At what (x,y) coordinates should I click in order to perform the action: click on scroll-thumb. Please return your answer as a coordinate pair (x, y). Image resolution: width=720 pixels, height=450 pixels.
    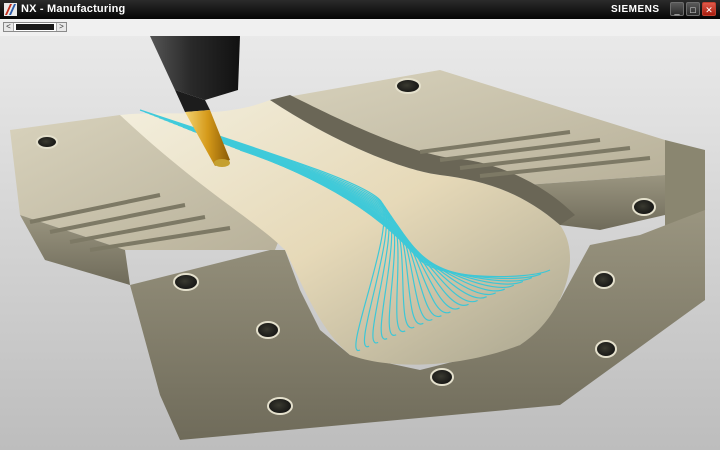
    Looking at the image, I should click on (35, 27).